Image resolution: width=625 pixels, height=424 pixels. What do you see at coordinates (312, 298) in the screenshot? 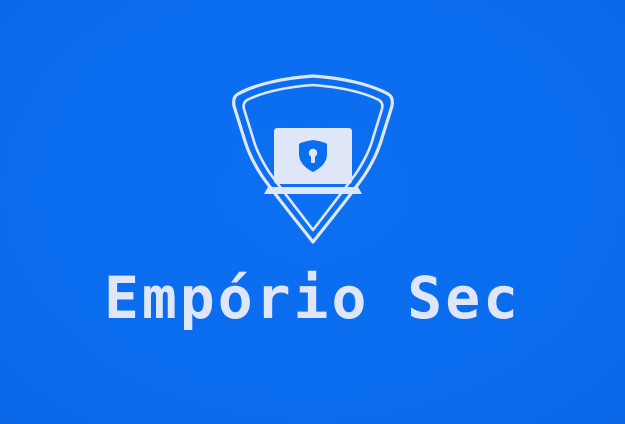
I see `brand-name: Empório Sec` at bounding box center [312, 298].